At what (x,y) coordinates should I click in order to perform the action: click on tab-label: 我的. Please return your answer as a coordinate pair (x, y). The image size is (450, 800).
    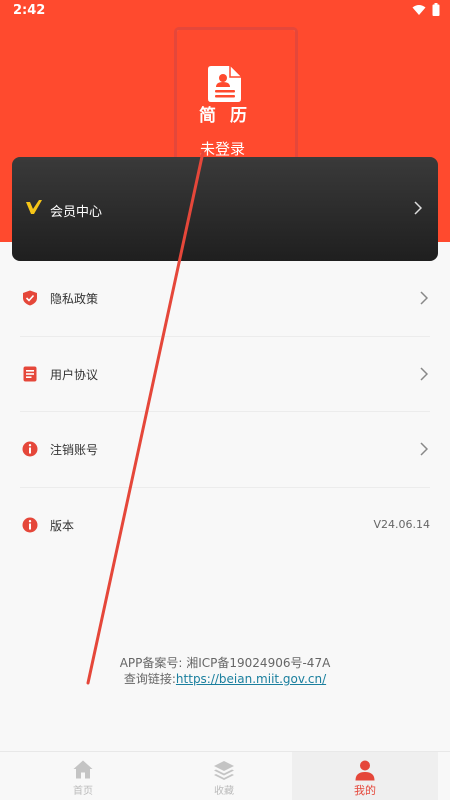
    Looking at the image, I should click on (365, 790).